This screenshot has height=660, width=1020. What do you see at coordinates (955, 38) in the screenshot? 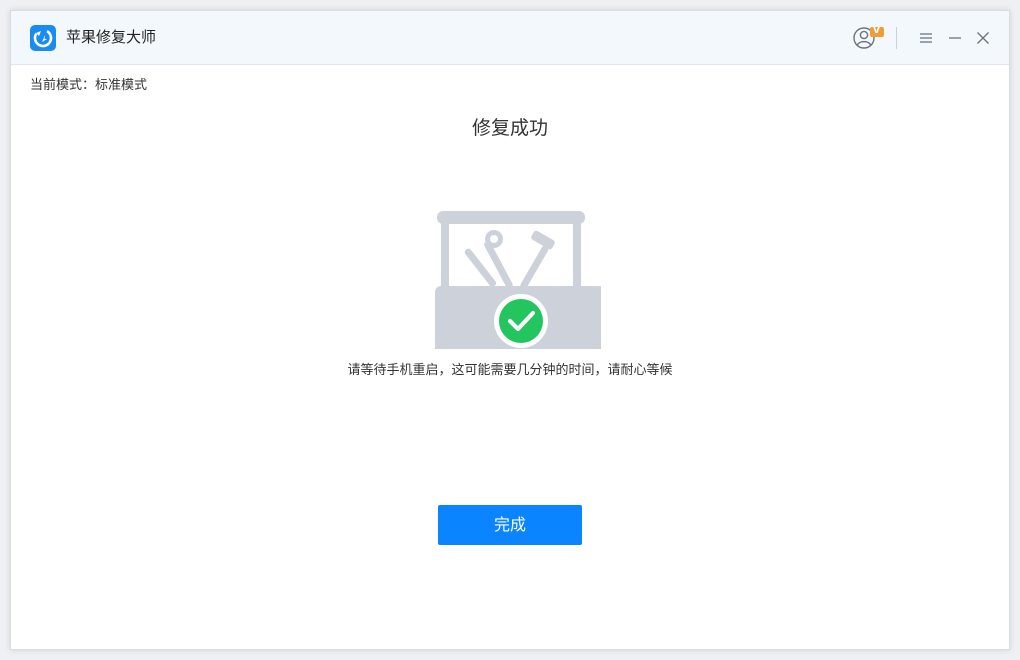
I see `minimize-icon` at bounding box center [955, 38].